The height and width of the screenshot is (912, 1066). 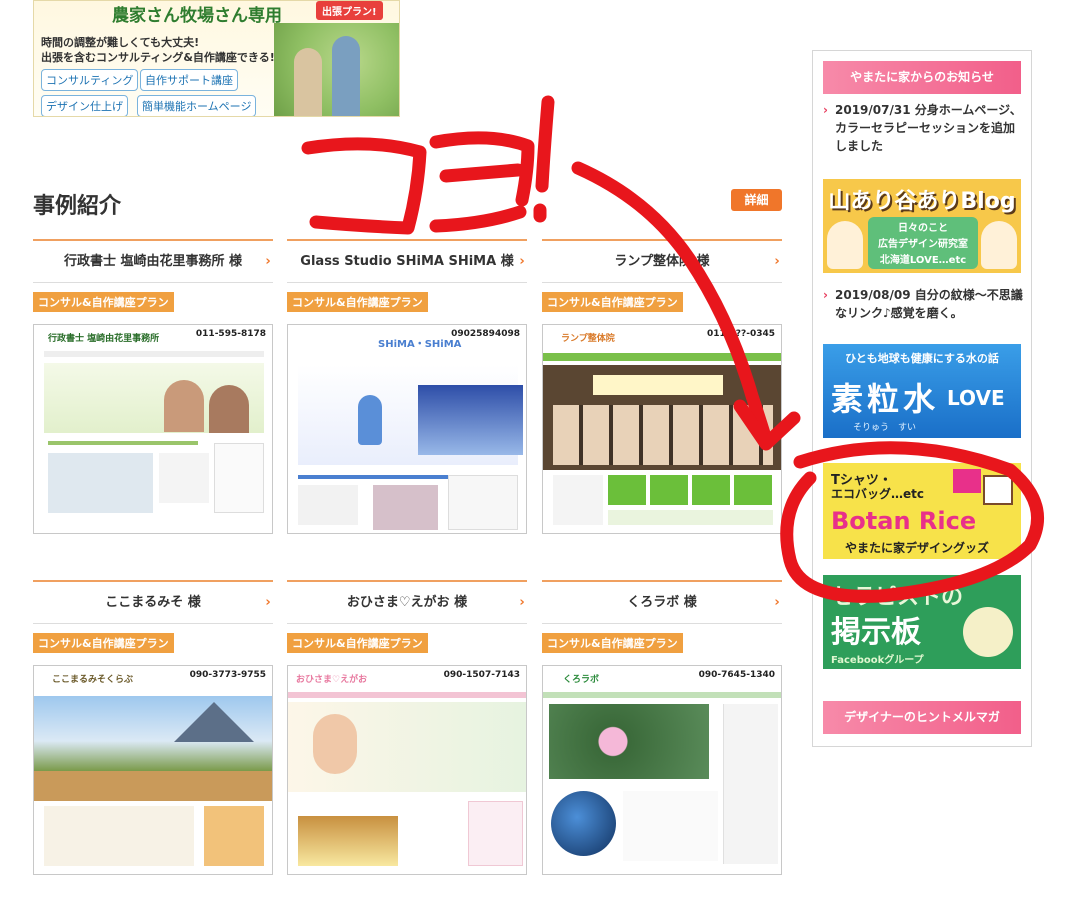 What do you see at coordinates (976, 398) in the screenshot?
I see `water-banner-love: LOVE` at bounding box center [976, 398].